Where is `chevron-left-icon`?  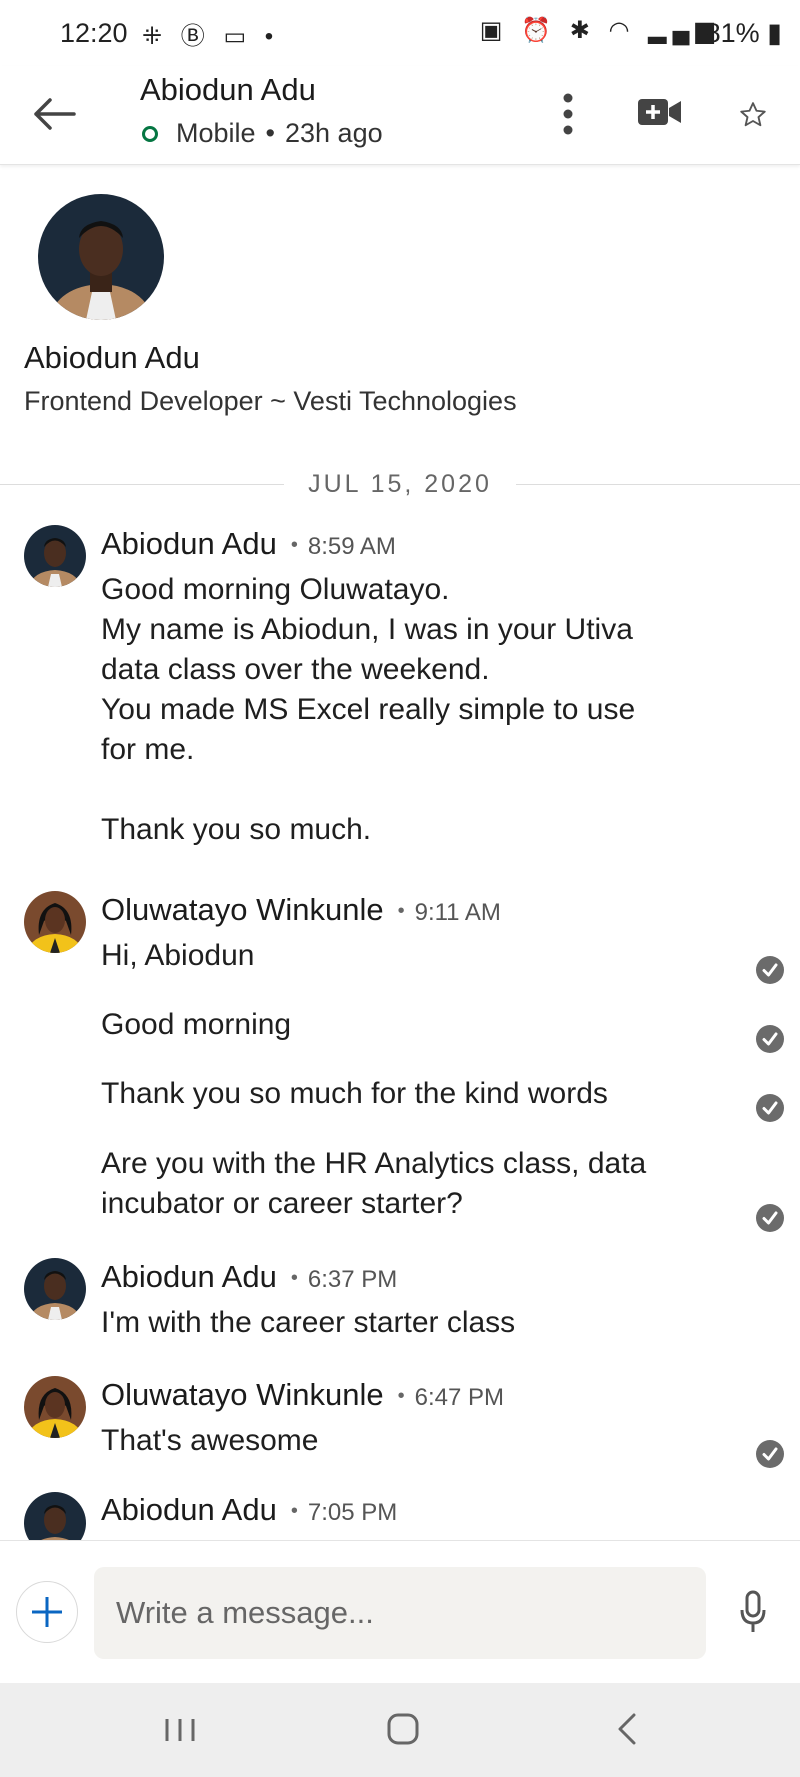 chevron-left-icon is located at coordinates (627, 1729).